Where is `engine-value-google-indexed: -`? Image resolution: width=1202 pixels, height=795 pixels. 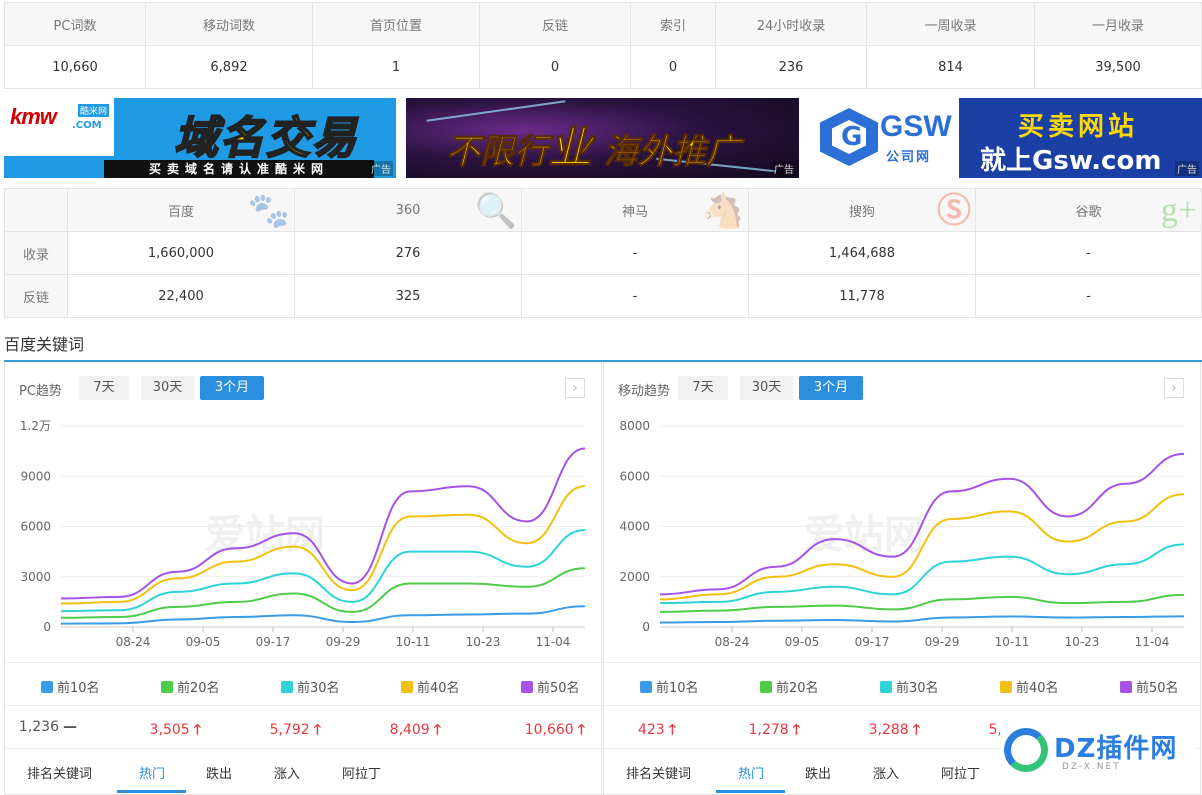 engine-value-google-indexed: - is located at coordinates (1088, 253).